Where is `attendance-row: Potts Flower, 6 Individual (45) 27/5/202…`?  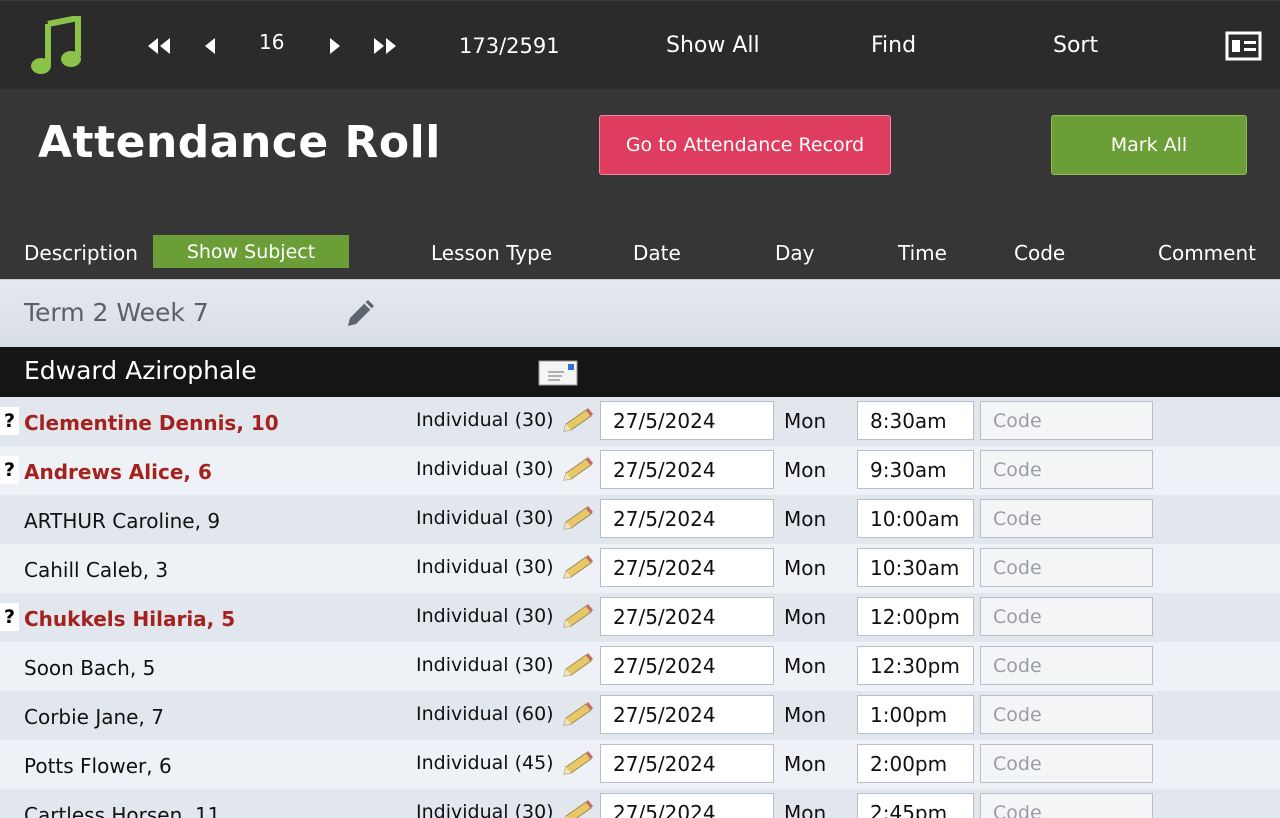 attendance-row: Potts Flower, 6 Individual (45) 27/5/202… is located at coordinates (640, 764).